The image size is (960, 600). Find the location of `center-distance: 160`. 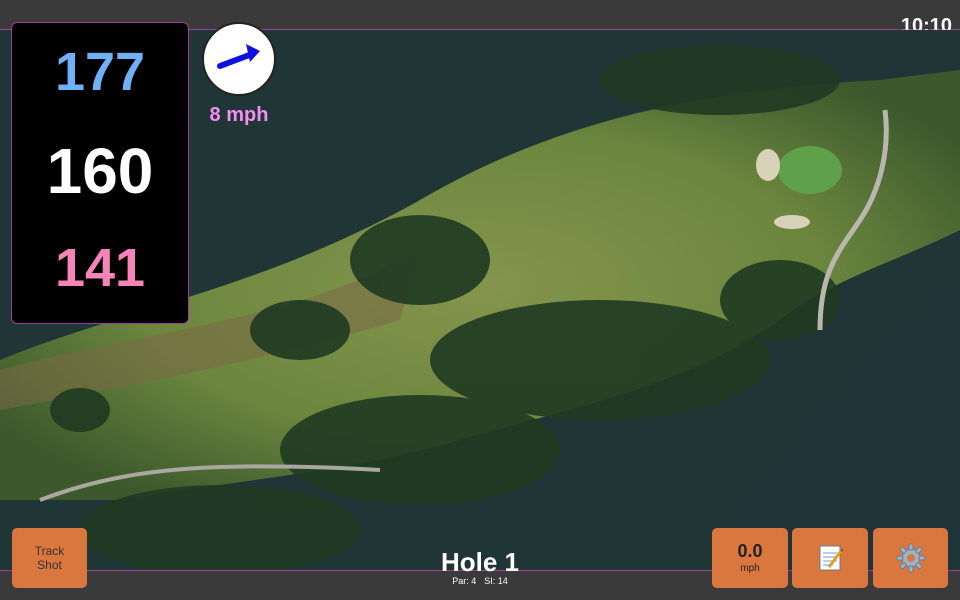

center-distance: 160 is located at coordinates (100, 171).